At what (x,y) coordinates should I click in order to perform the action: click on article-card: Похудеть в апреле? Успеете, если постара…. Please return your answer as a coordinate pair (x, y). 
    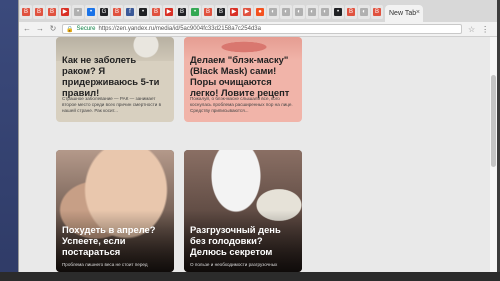
    Looking at the image, I should click on (115, 211).